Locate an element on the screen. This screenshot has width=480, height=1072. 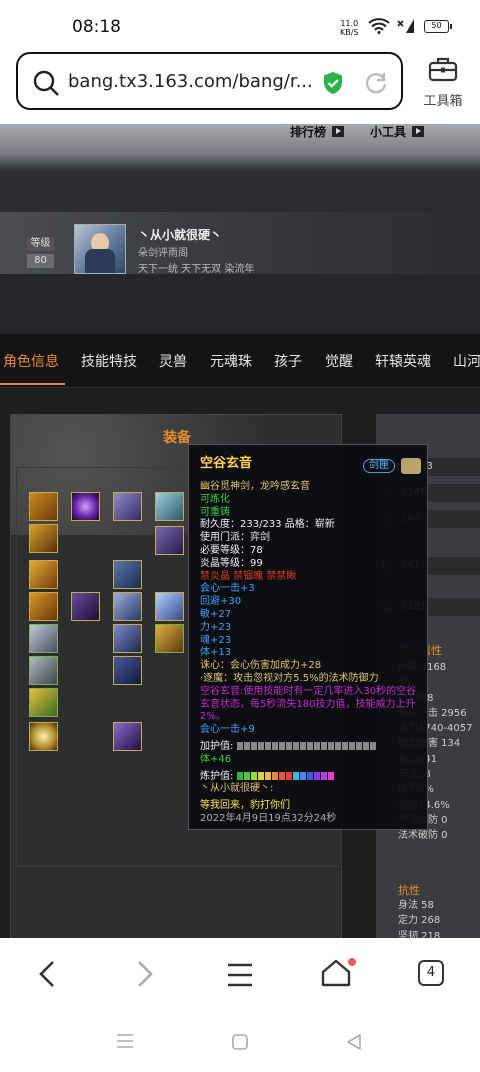
jiahu-bar is located at coordinates (306, 745).